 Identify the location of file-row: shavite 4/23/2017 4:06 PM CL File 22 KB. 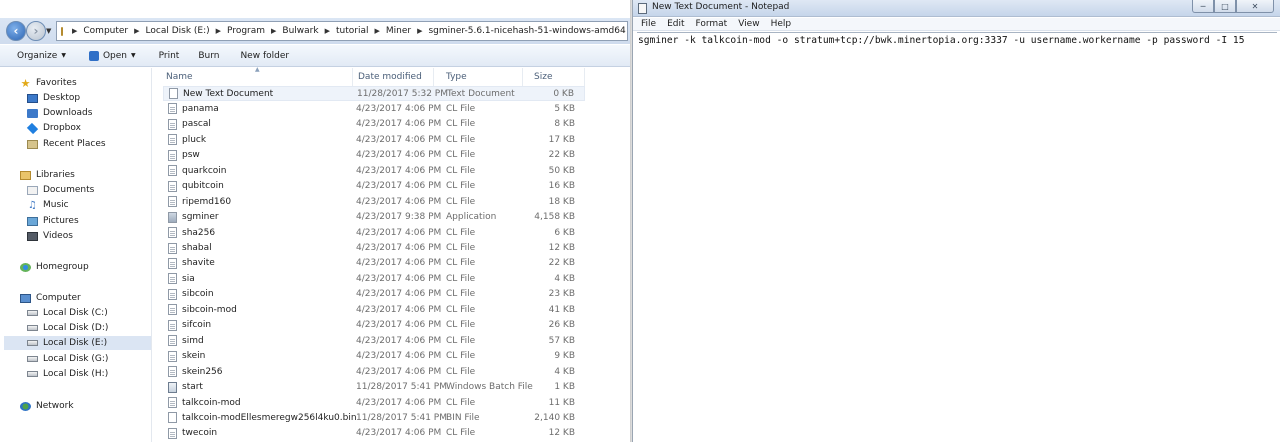
(374, 263).